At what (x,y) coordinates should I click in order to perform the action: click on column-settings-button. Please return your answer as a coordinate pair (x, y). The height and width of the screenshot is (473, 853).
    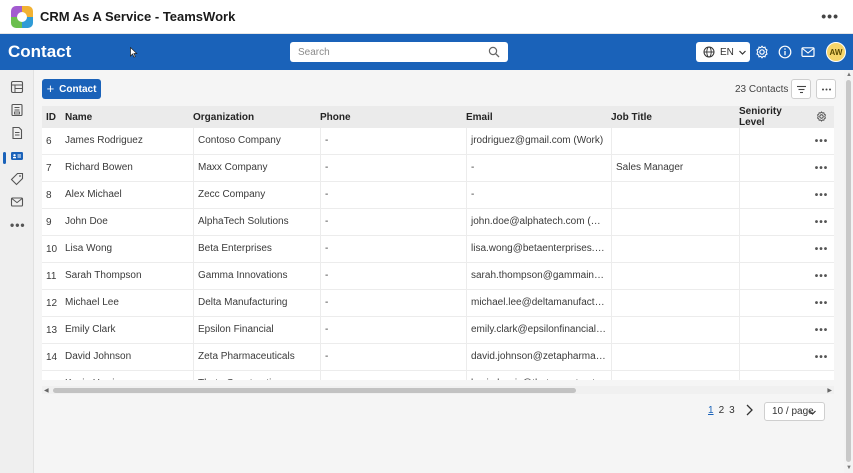
    Looking at the image, I should click on (821, 117).